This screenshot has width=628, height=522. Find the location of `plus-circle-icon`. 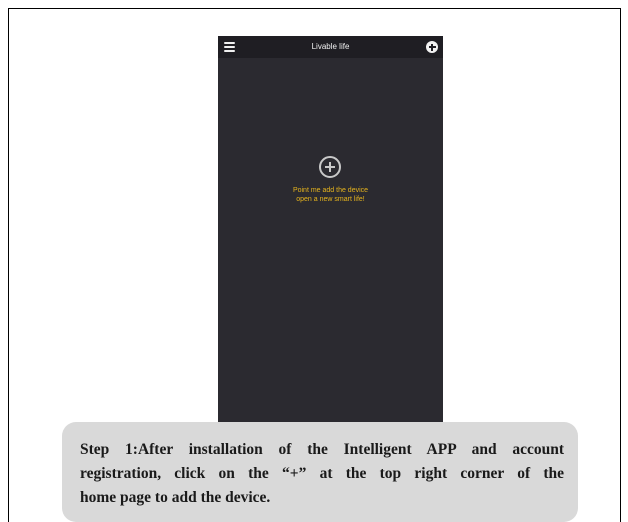

plus-circle-icon is located at coordinates (432, 47).